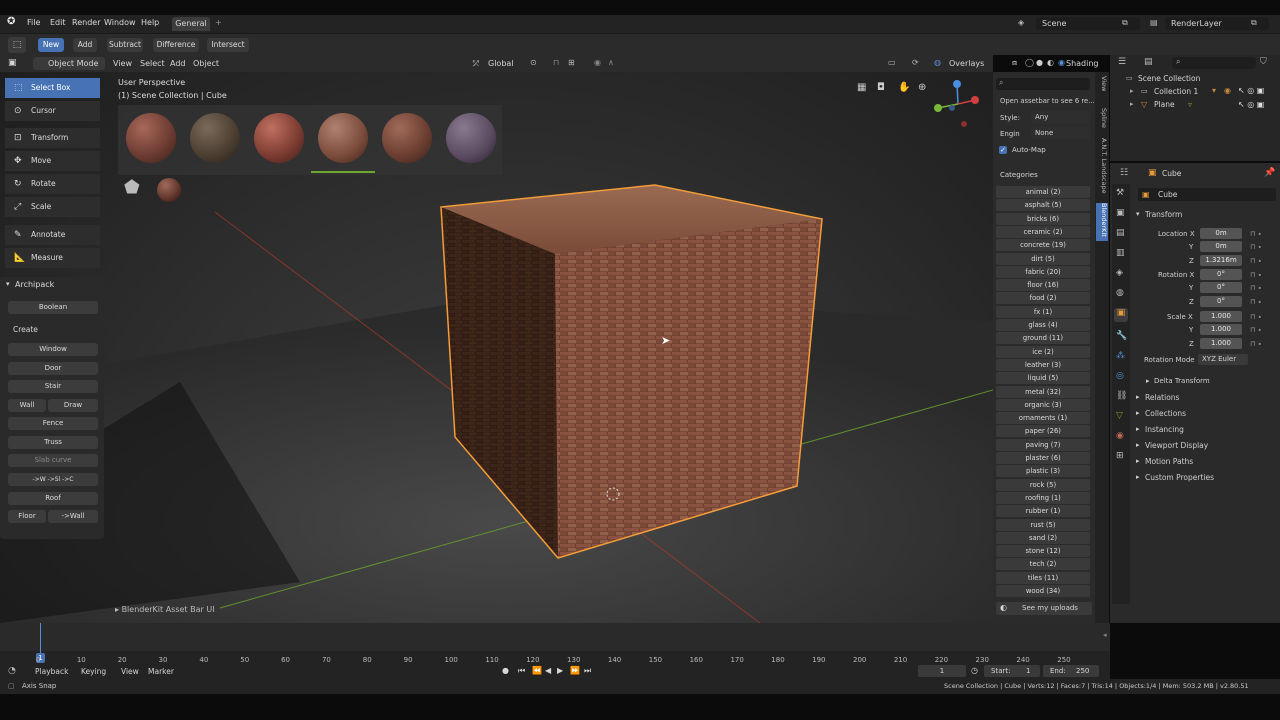  Describe the element at coordinates (1043, 431) in the screenshot. I see `category-button: paper (26)` at that location.